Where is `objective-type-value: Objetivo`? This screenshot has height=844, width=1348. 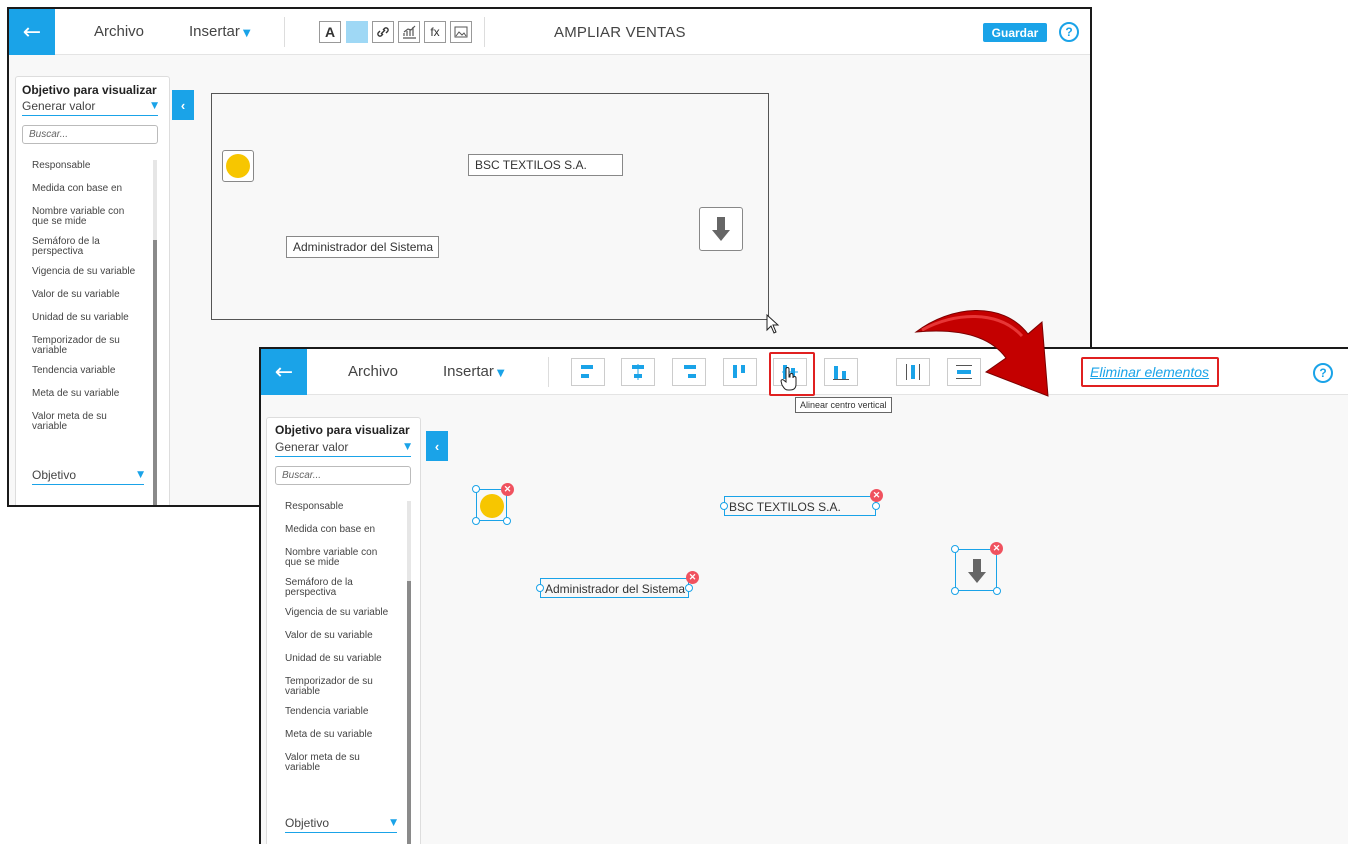
objective-type-value: Objetivo is located at coordinates (54, 475).